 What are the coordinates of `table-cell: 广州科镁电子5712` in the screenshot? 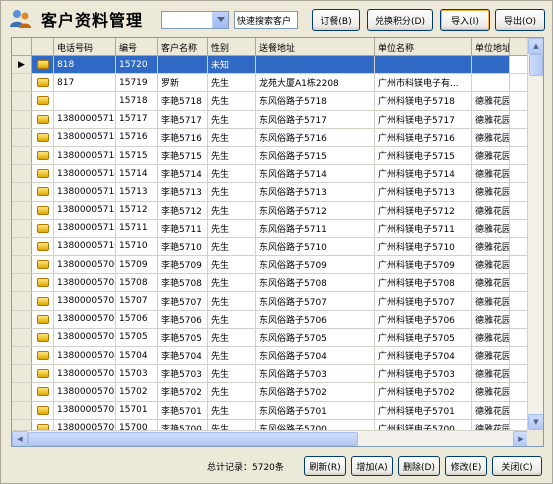 It's located at (423, 210).